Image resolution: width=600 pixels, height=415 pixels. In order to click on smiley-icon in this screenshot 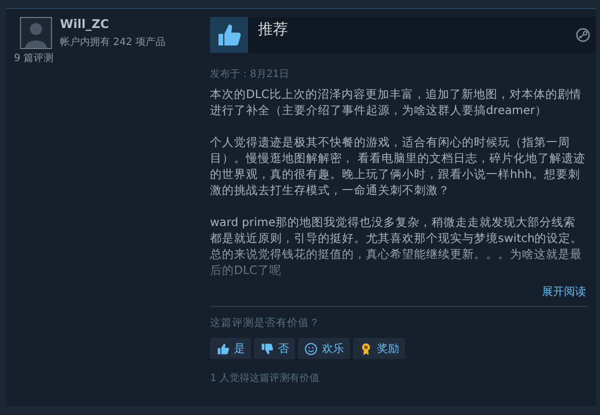, I will do `click(311, 349)`.